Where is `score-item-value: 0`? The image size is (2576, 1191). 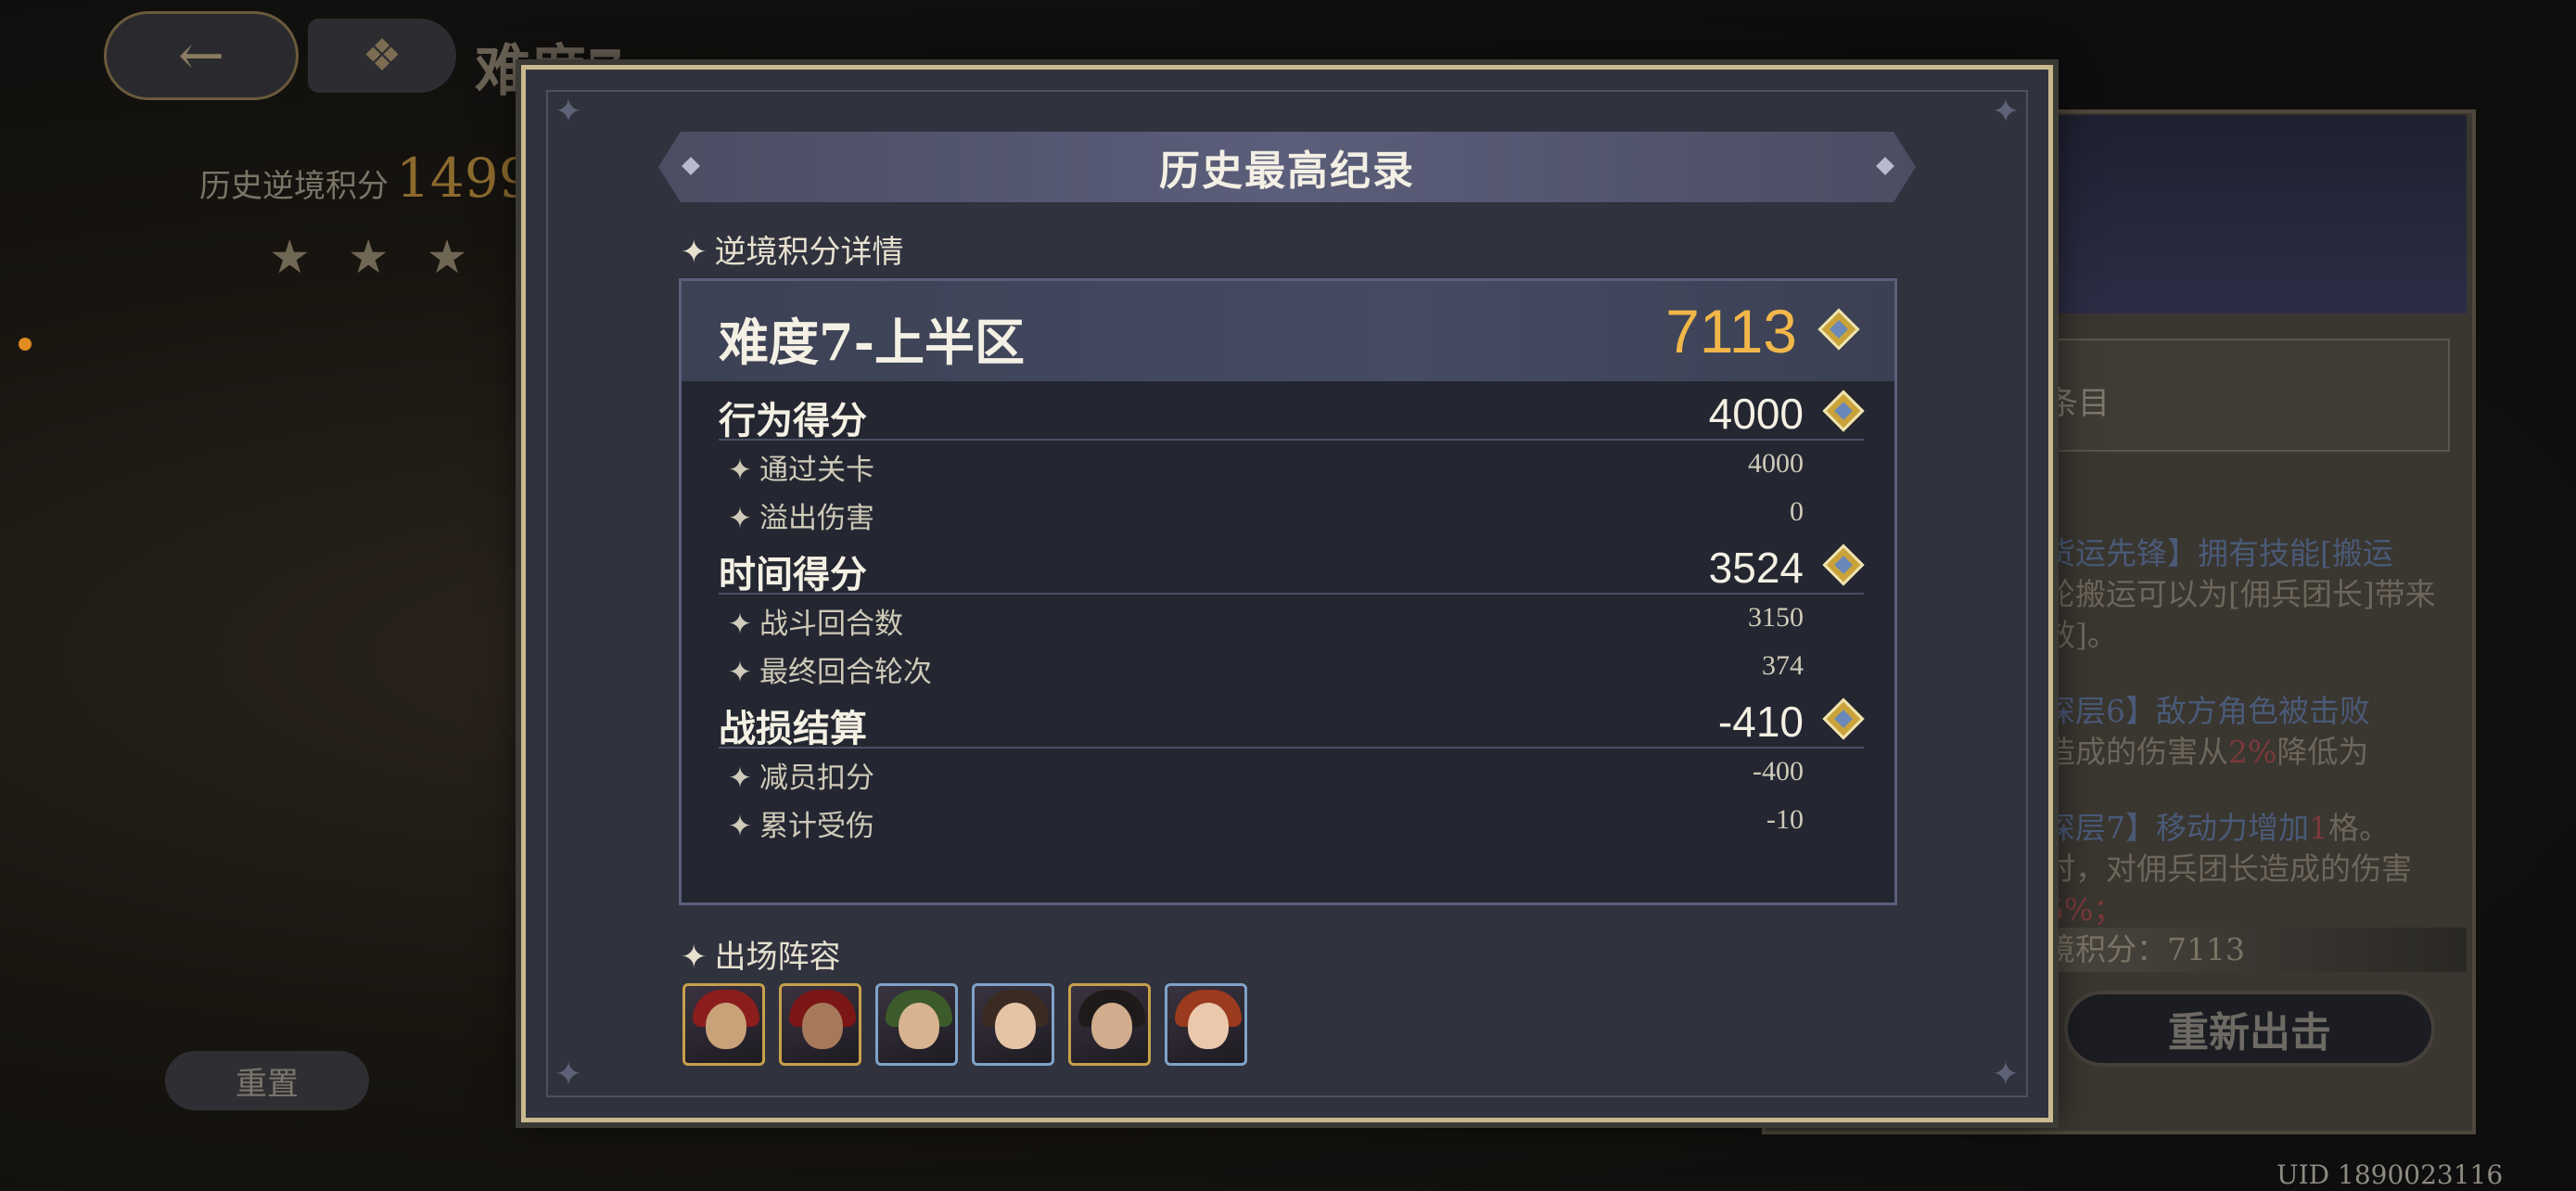
score-item-value: 0 is located at coordinates (1797, 512).